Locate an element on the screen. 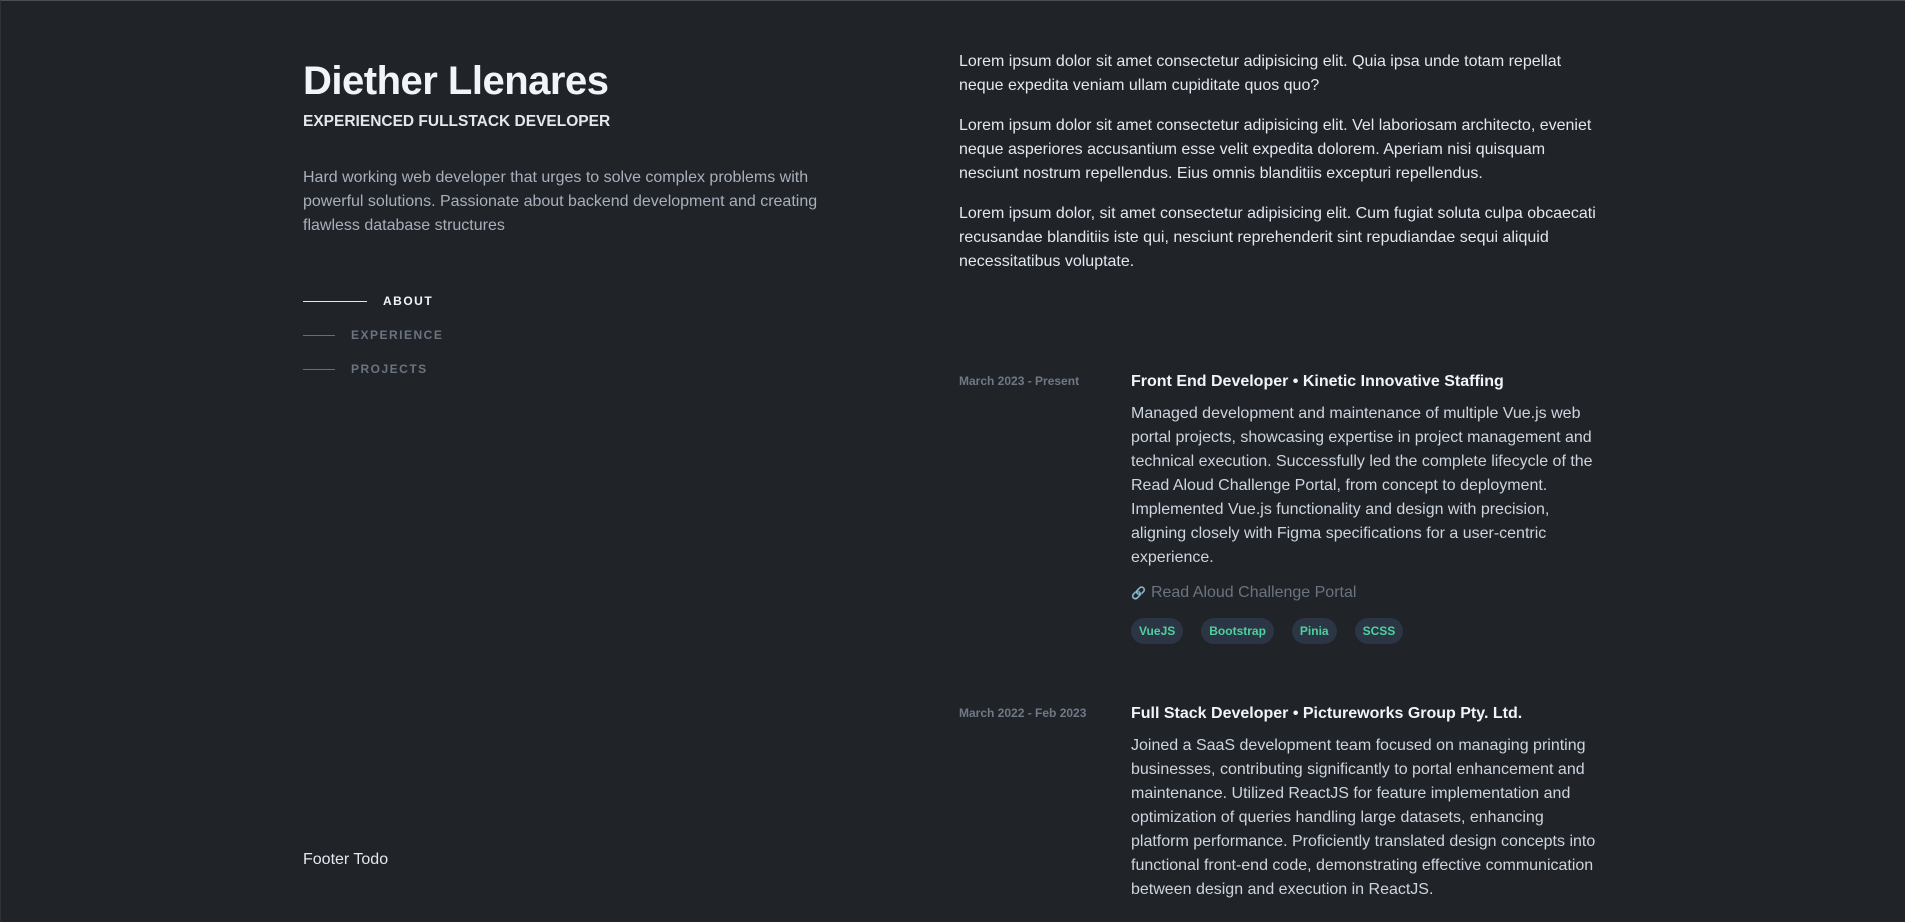 This screenshot has width=1905, height=922. tech-tag: SCSS is located at coordinates (1379, 631).